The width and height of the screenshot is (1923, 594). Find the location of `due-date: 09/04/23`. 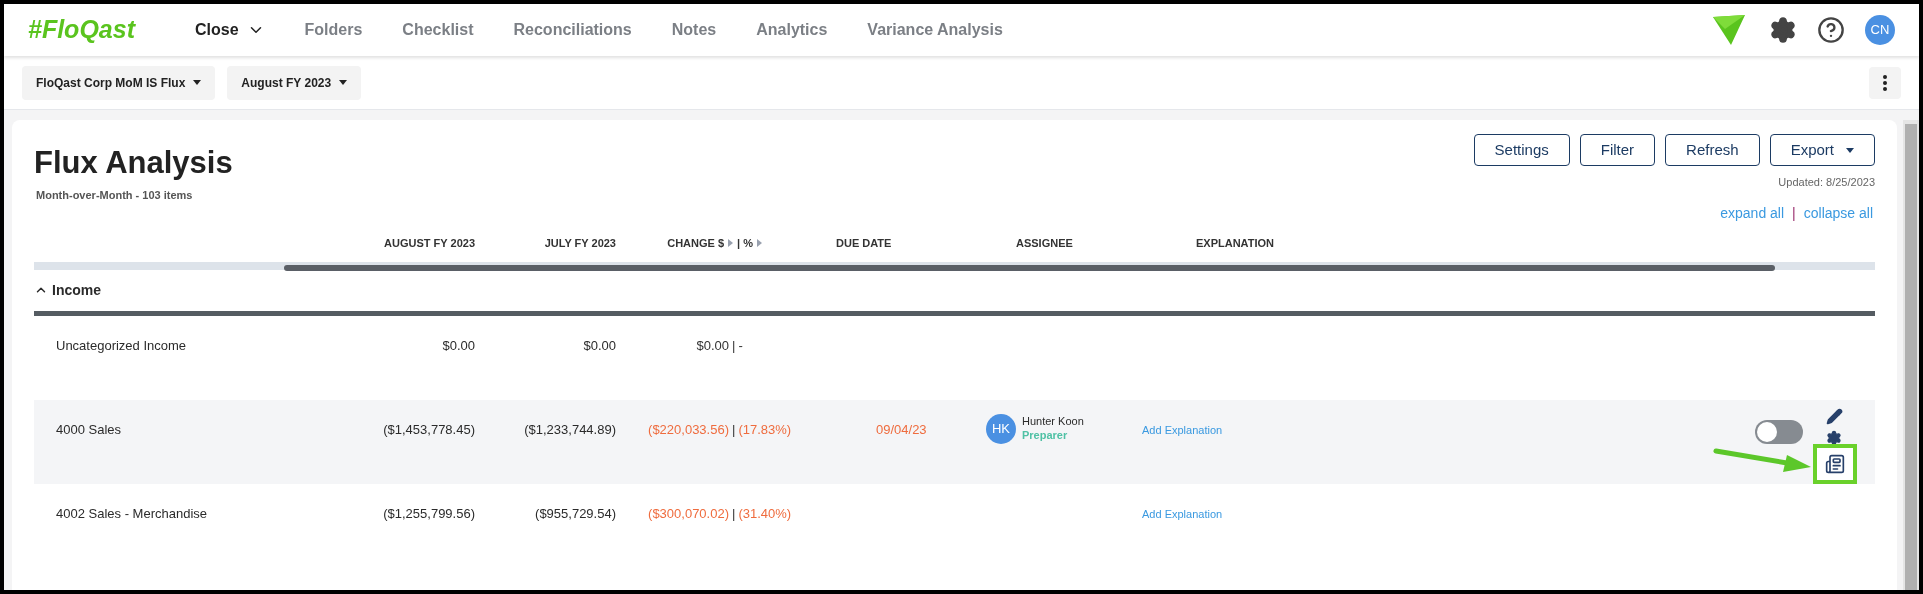

due-date: 09/04/23 is located at coordinates (901, 429).